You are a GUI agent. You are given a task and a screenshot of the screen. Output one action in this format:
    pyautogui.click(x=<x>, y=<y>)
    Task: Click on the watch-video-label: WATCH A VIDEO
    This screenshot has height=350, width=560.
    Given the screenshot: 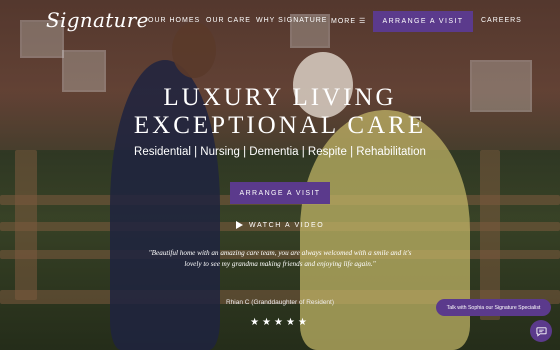 What is the action you would take?
    pyautogui.click(x=287, y=225)
    